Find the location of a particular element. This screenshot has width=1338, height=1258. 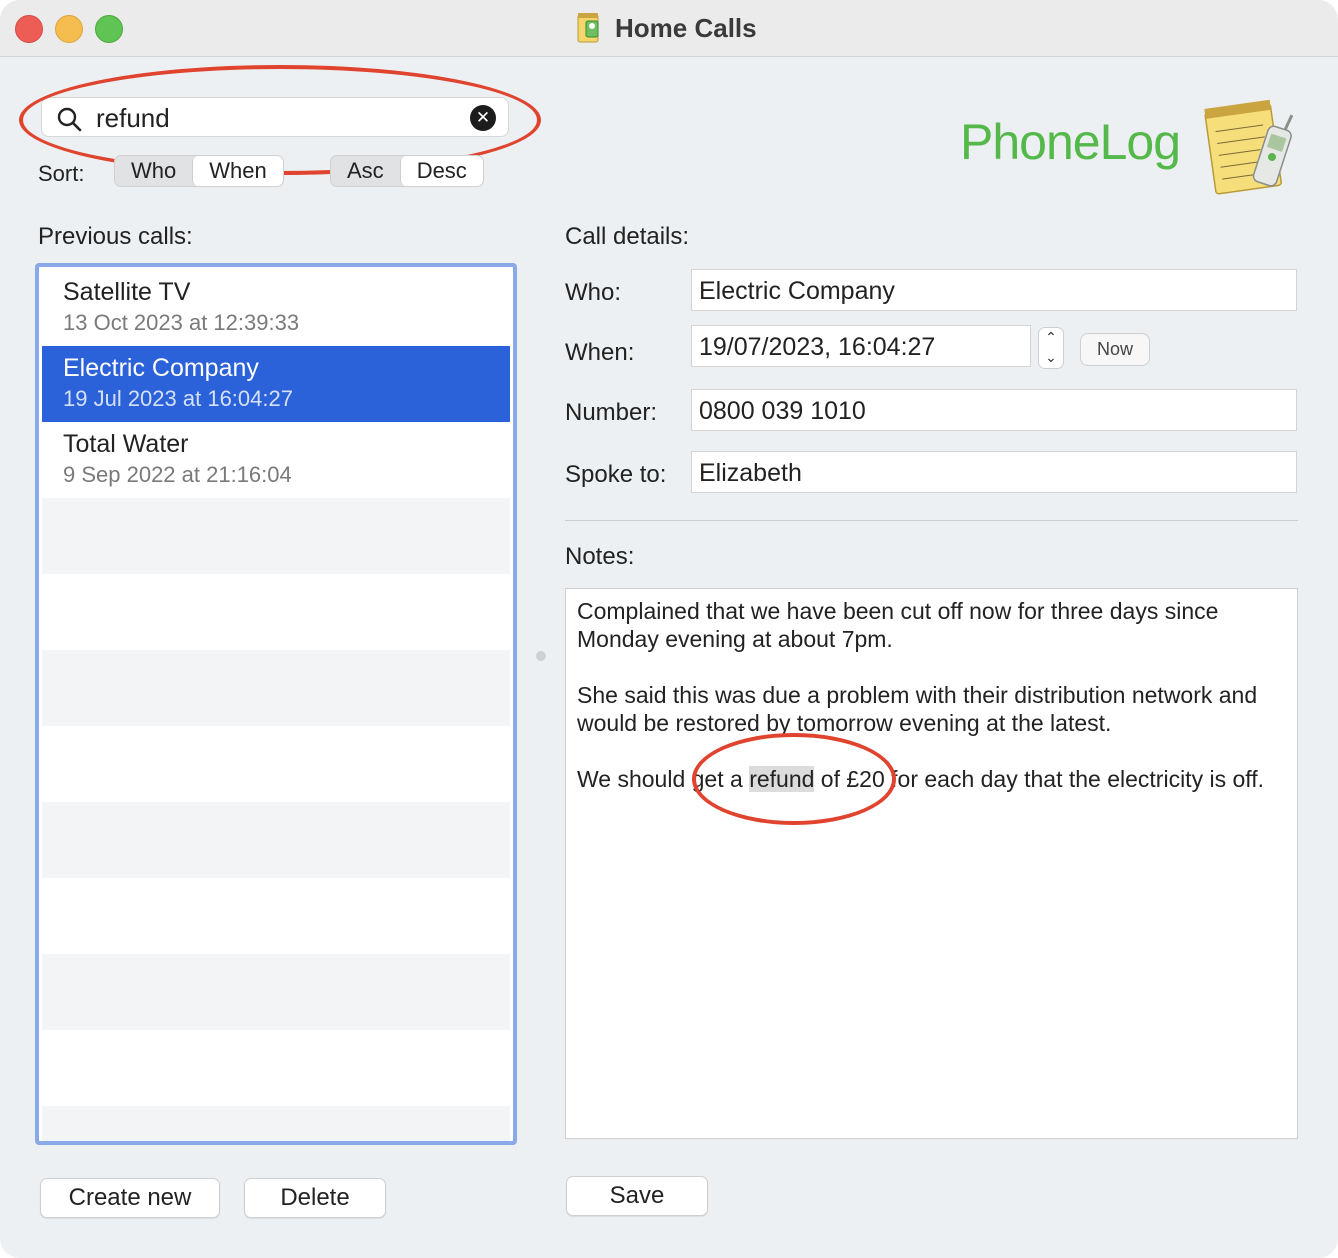

search-input is located at coordinates (276, 118).